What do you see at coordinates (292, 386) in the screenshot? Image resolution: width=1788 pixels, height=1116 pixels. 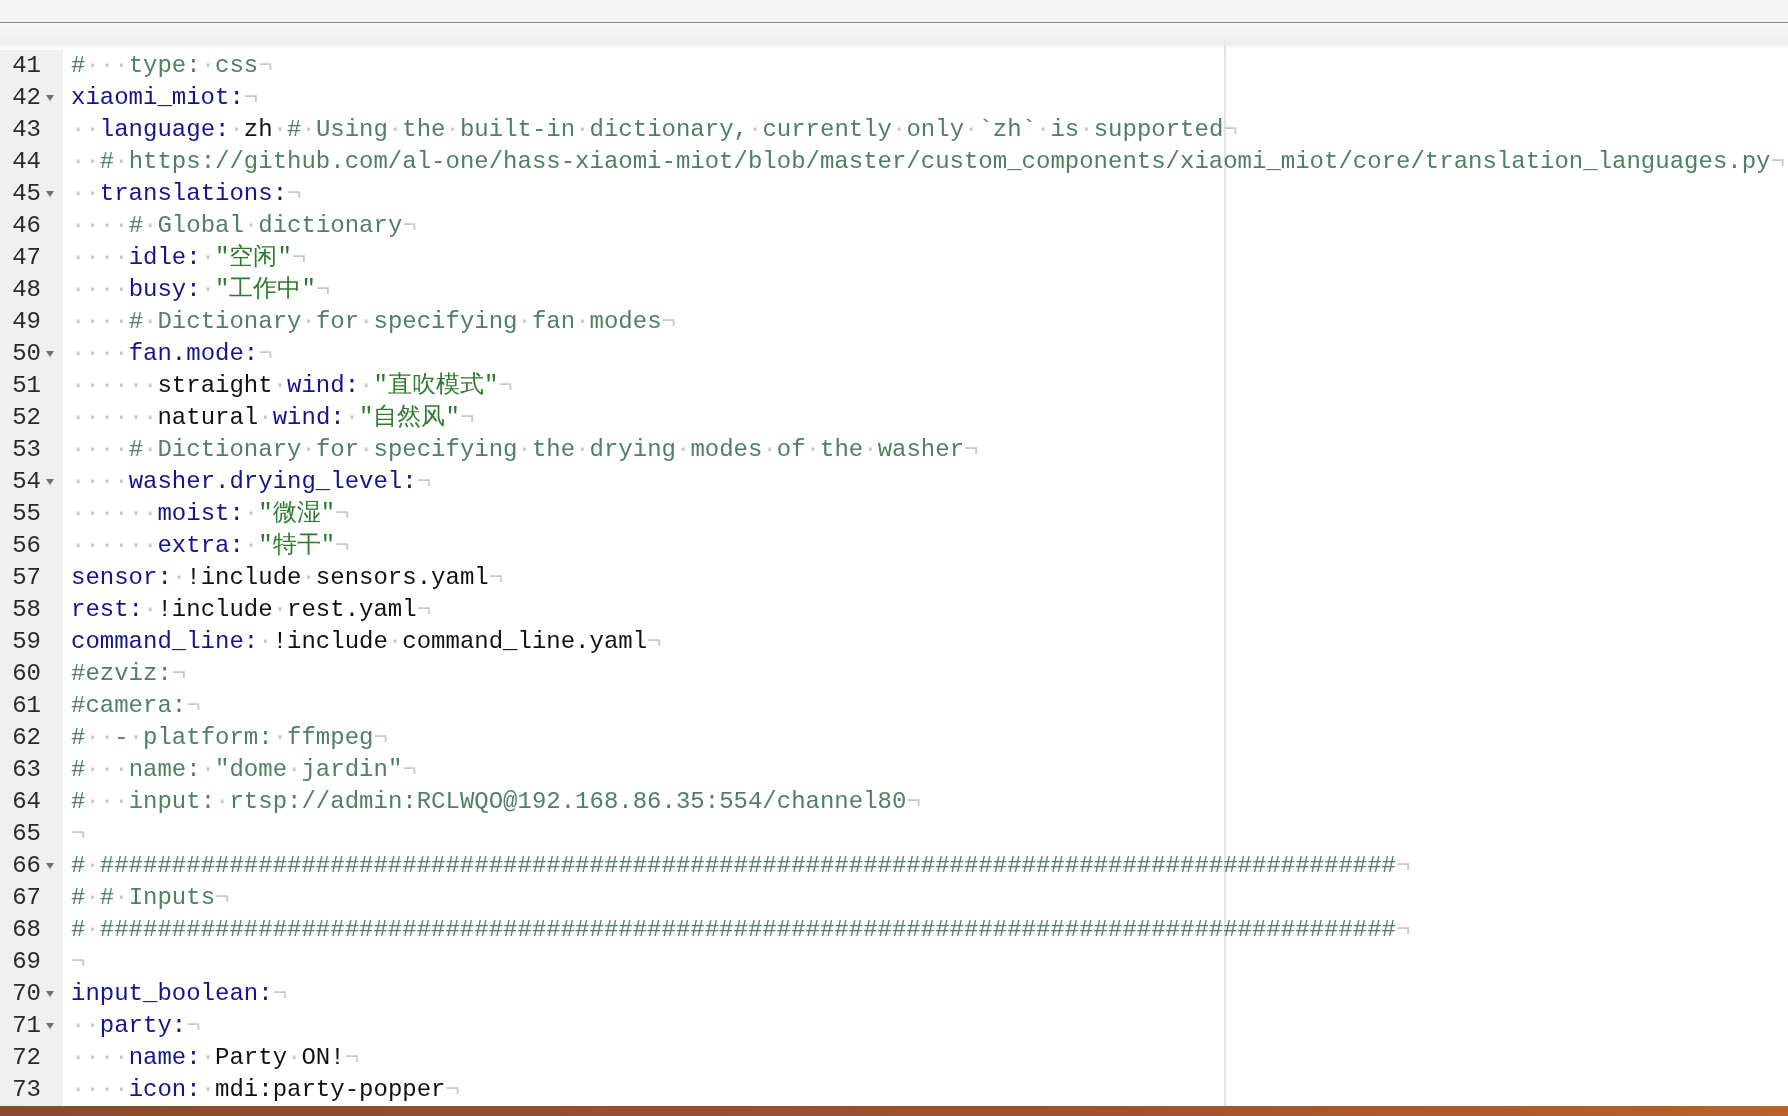 I see `code-line: ······straight·wind:·"直吹模式"¬` at bounding box center [292, 386].